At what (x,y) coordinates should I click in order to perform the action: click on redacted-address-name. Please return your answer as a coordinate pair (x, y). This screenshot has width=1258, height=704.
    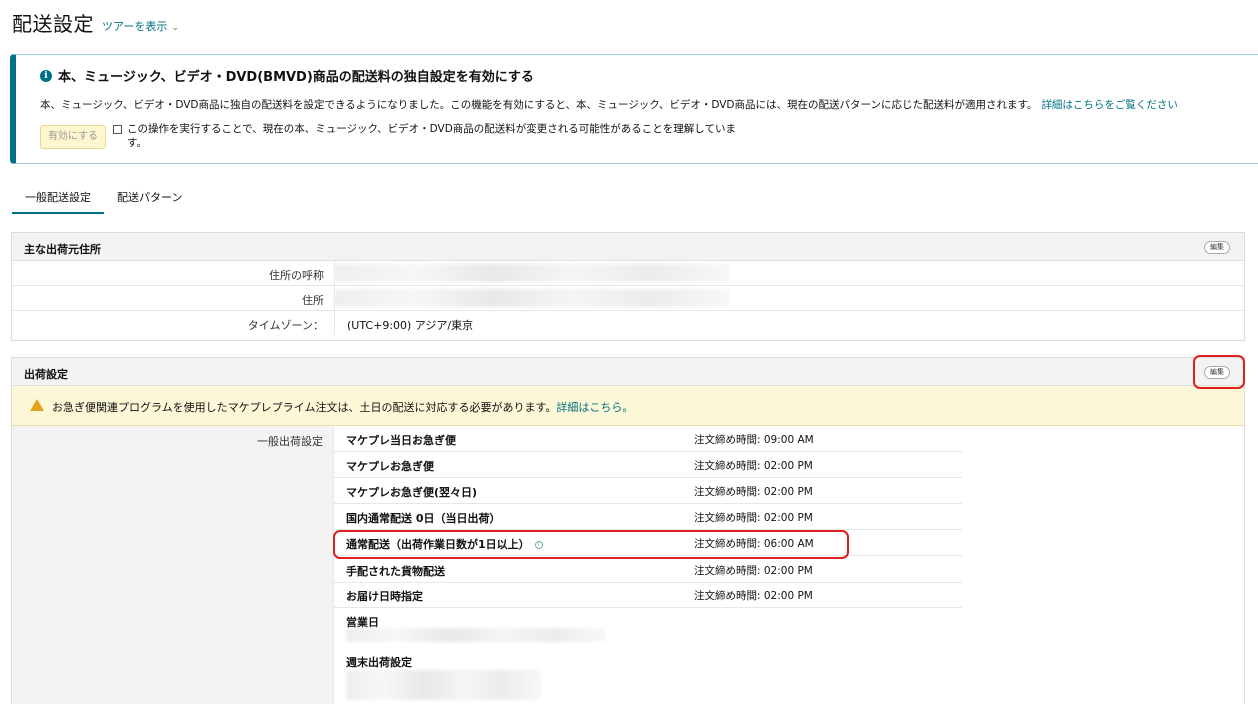
    Looking at the image, I should click on (532, 273).